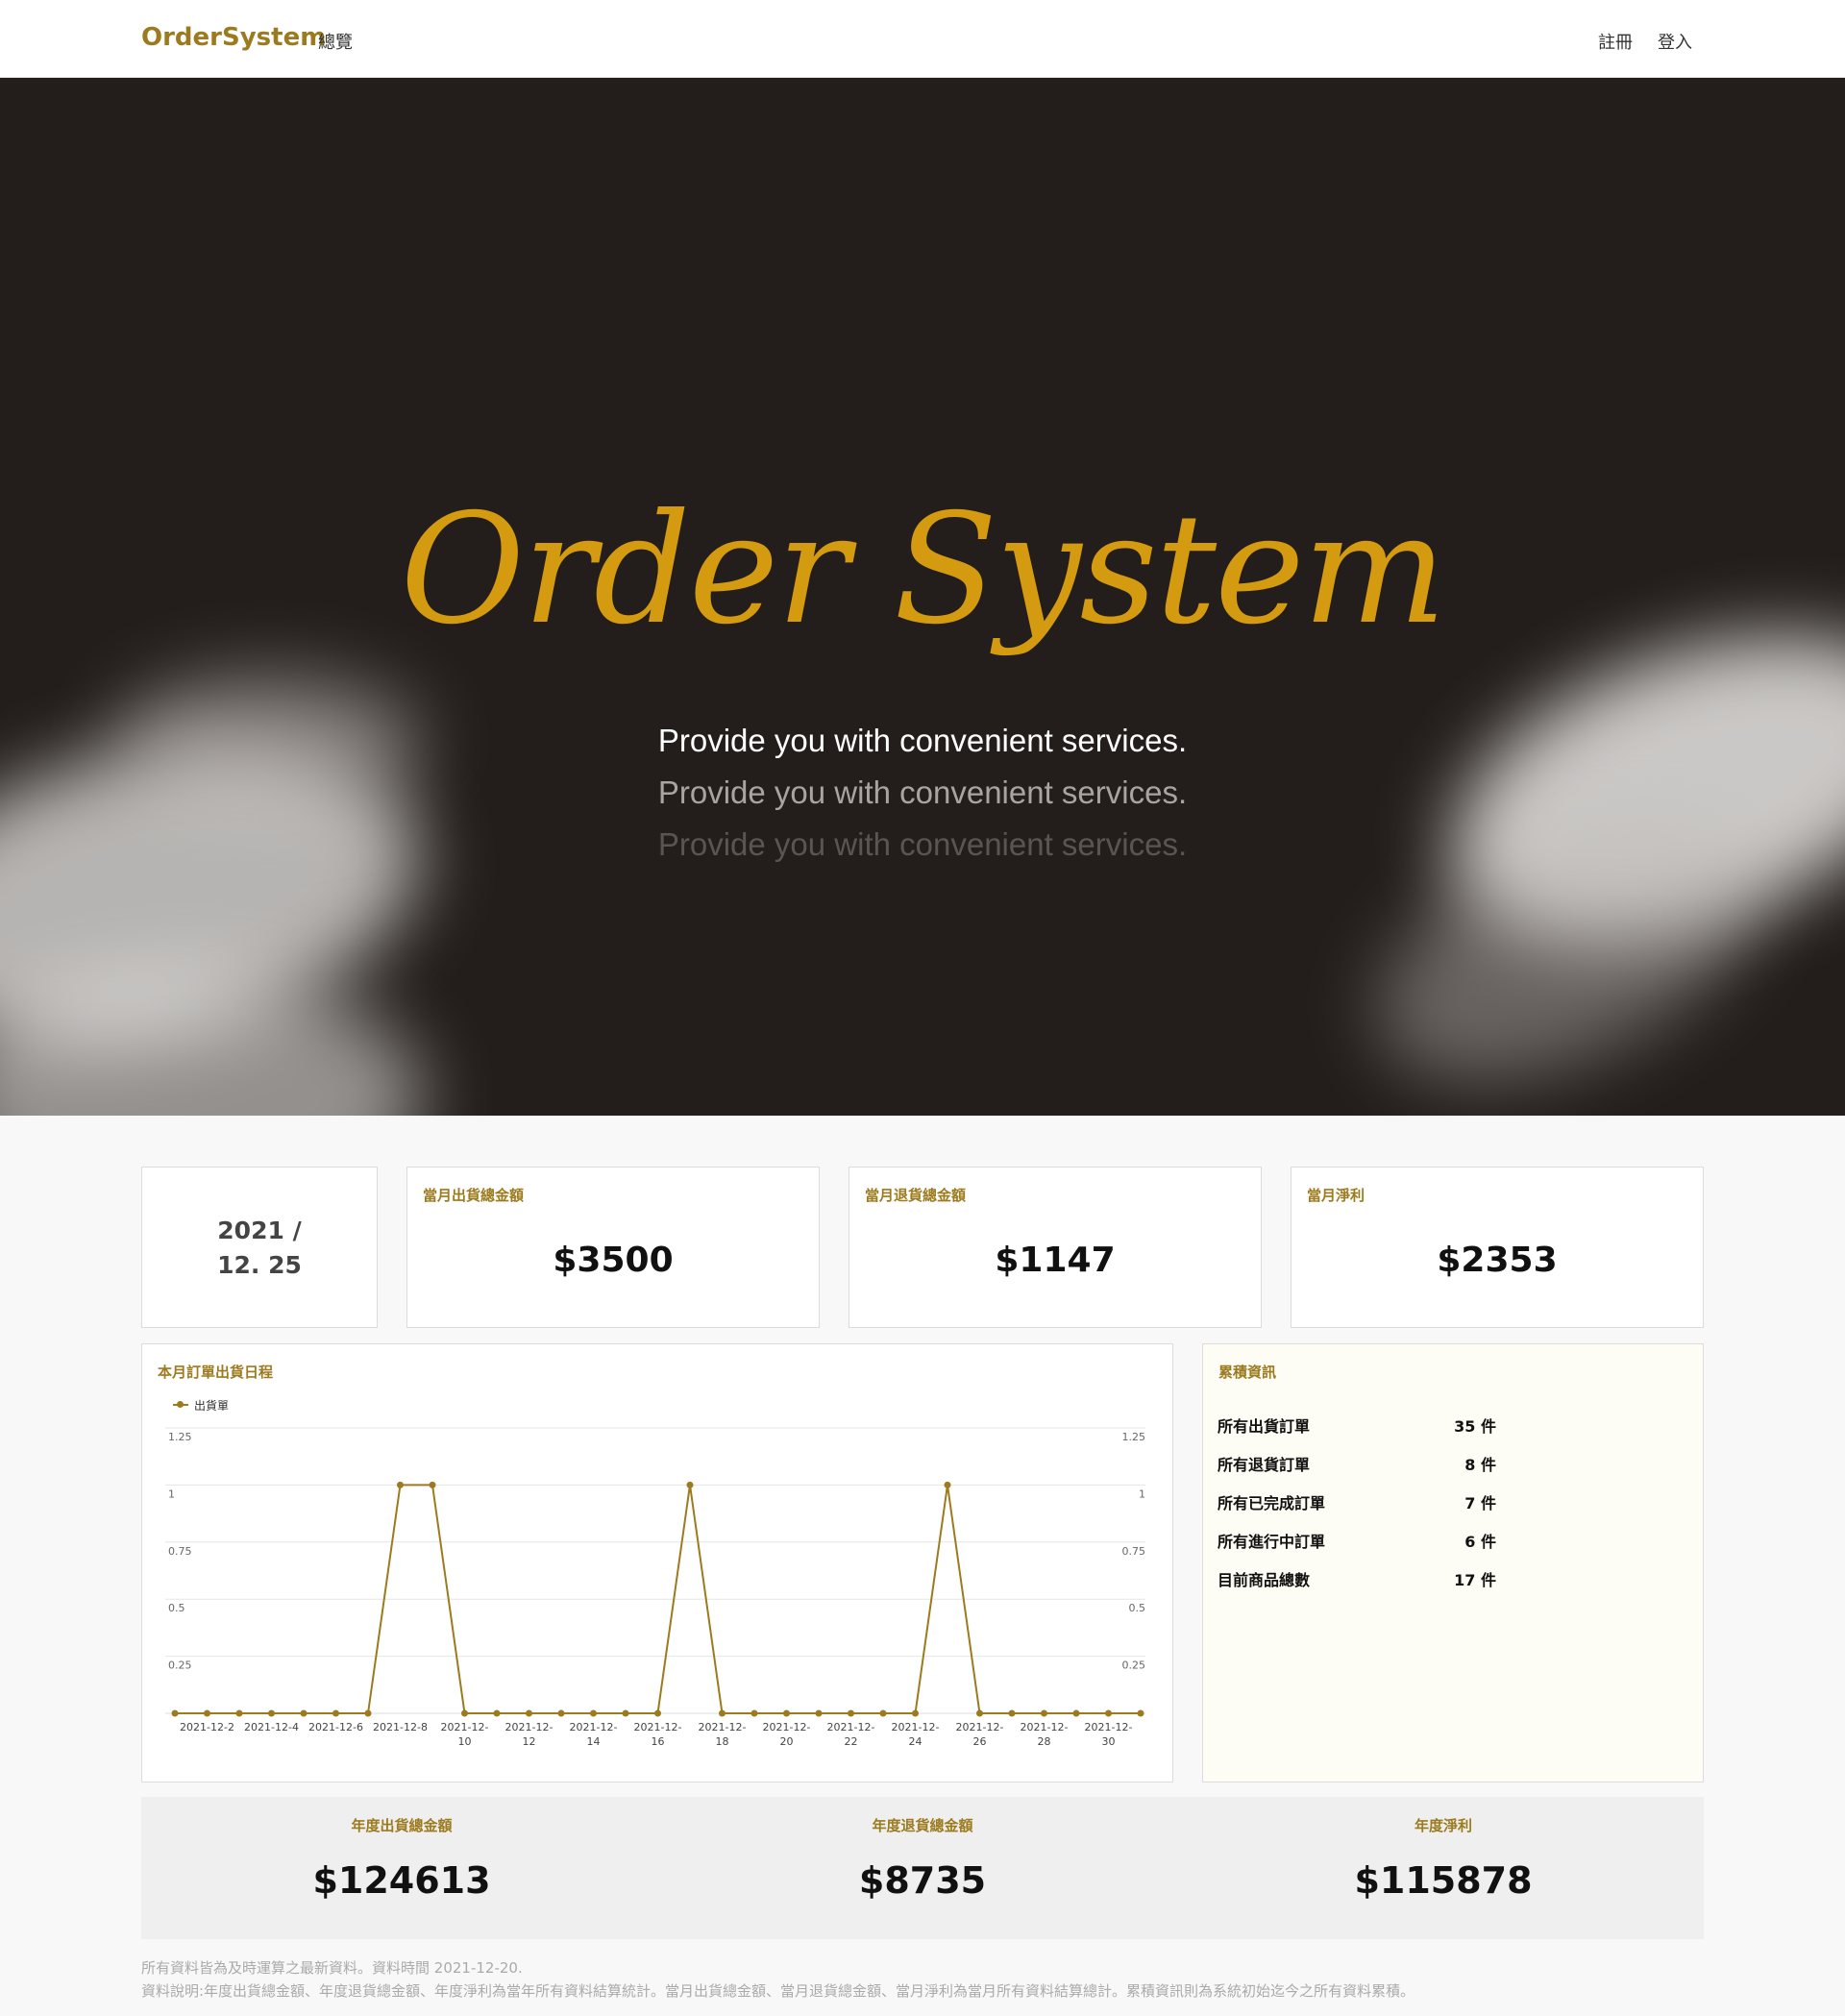 The width and height of the screenshot is (1845, 2016). Describe the element at coordinates (923, 792) in the screenshot. I see `hero-tagline-2: Provide you with convenient services.` at that location.